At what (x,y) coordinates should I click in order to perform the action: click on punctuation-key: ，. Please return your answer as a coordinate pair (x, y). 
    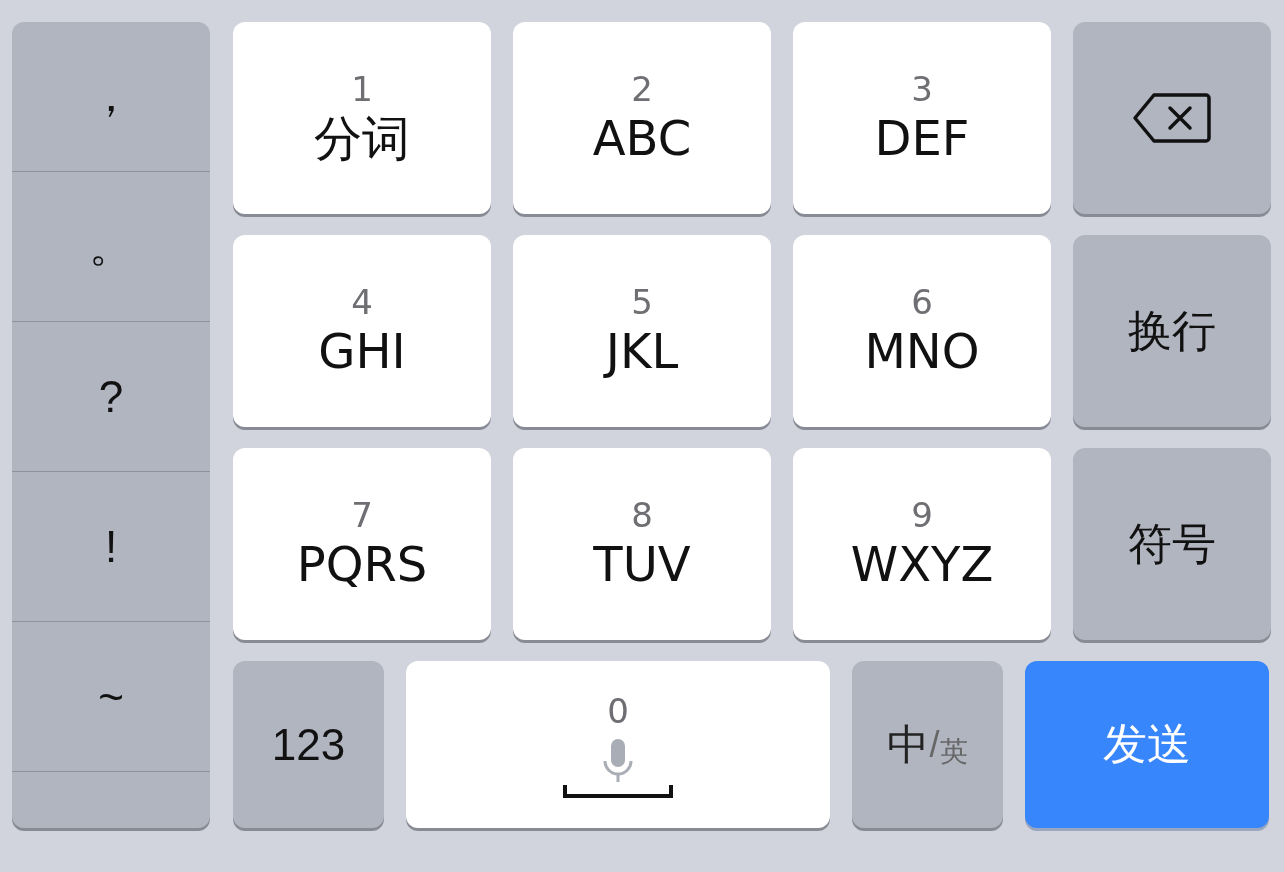
    Looking at the image, I should click on (111, 97).